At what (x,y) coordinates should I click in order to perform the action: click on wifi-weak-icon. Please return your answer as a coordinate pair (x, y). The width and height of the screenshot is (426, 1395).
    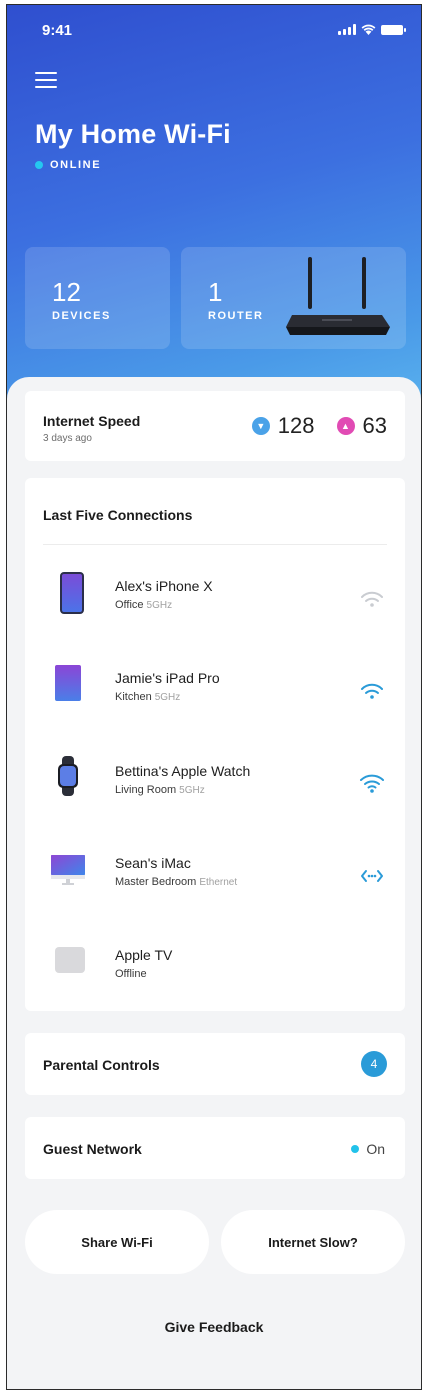
    Looking at the image, I should click on (372, 599).